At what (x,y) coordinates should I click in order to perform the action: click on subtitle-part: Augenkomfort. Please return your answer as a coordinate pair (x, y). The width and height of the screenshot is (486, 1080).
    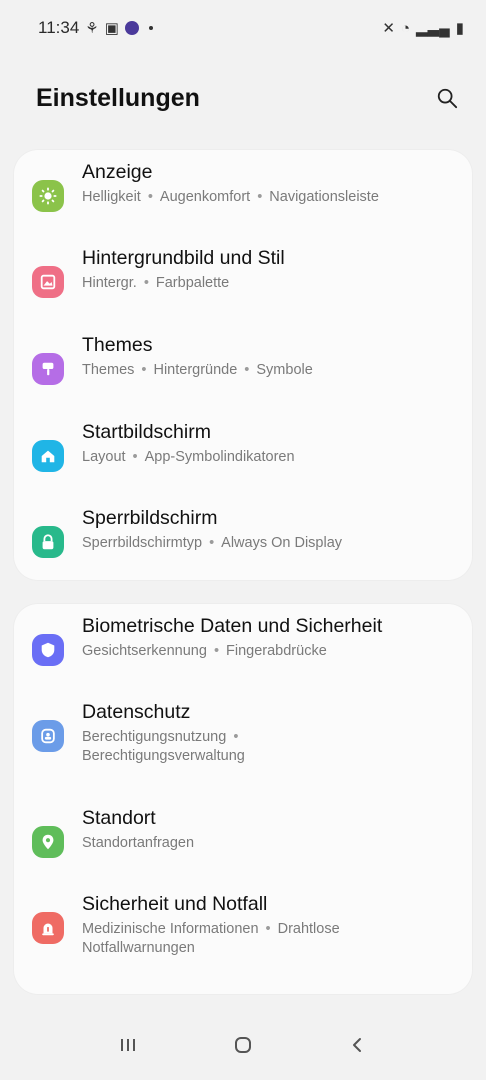
    Looking at the image, I should click on (205, 197).